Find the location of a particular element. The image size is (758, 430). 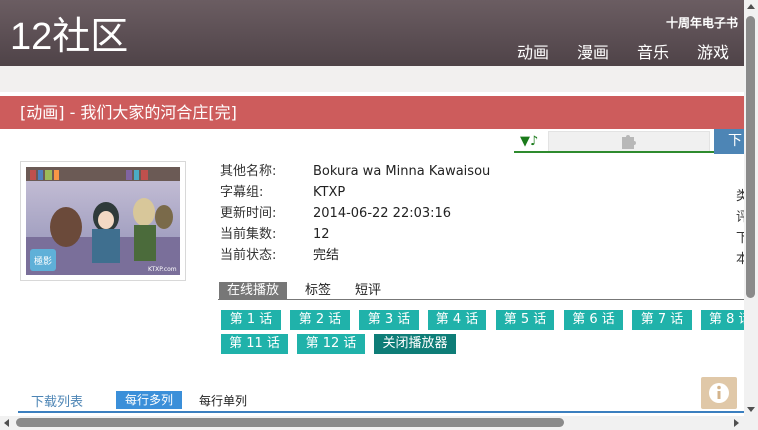

svg-text: 極影 is located at coordinates (43, 261).